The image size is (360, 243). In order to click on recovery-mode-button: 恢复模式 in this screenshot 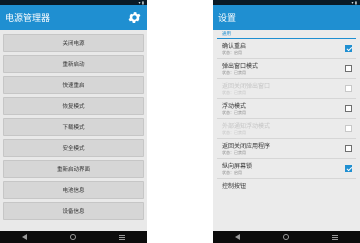, I will do `click(73, 106)`.